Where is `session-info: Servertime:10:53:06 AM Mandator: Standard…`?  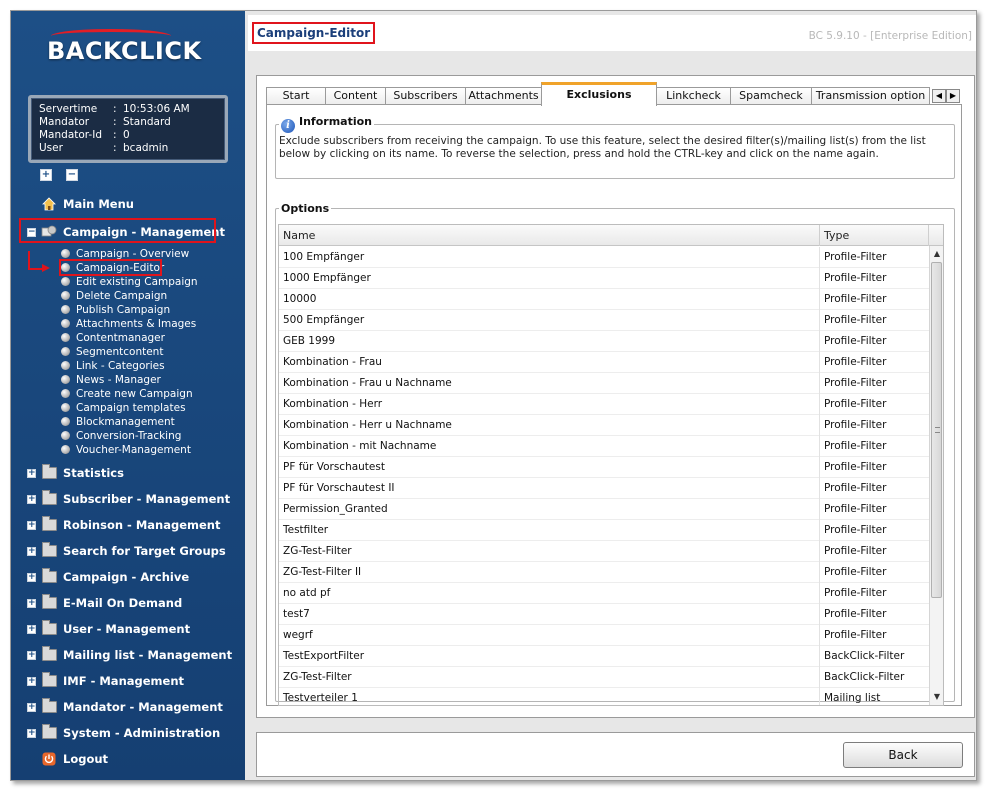
session-info: Servertime:10:53:06 AM Mandator: Standard… is located at coordinates (128, 129).